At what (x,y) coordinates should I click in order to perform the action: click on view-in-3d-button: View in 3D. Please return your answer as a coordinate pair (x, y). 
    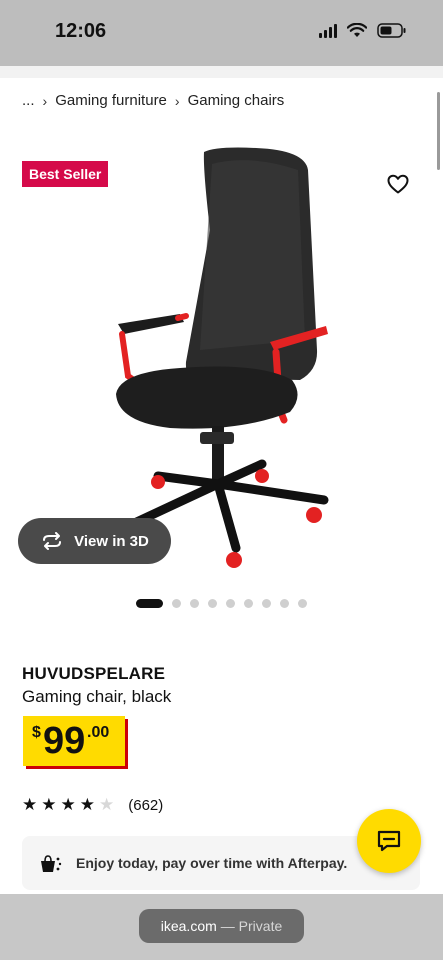
    Looking at the image, I should click on (94, 541).